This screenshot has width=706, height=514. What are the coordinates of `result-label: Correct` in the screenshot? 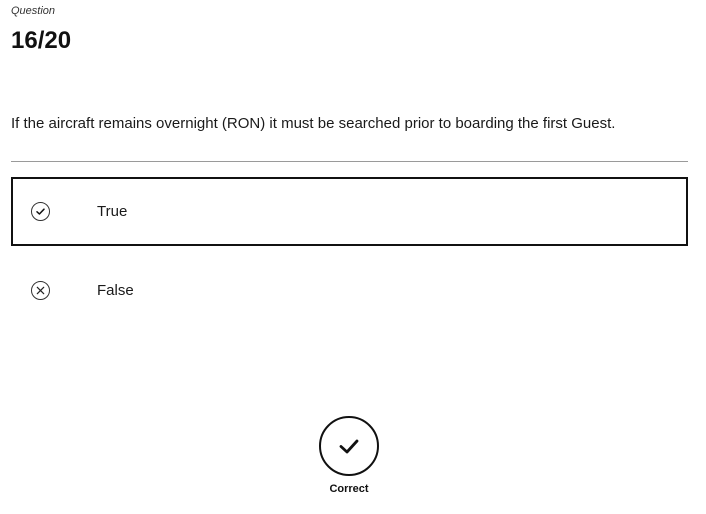 It's located at (349, 489).